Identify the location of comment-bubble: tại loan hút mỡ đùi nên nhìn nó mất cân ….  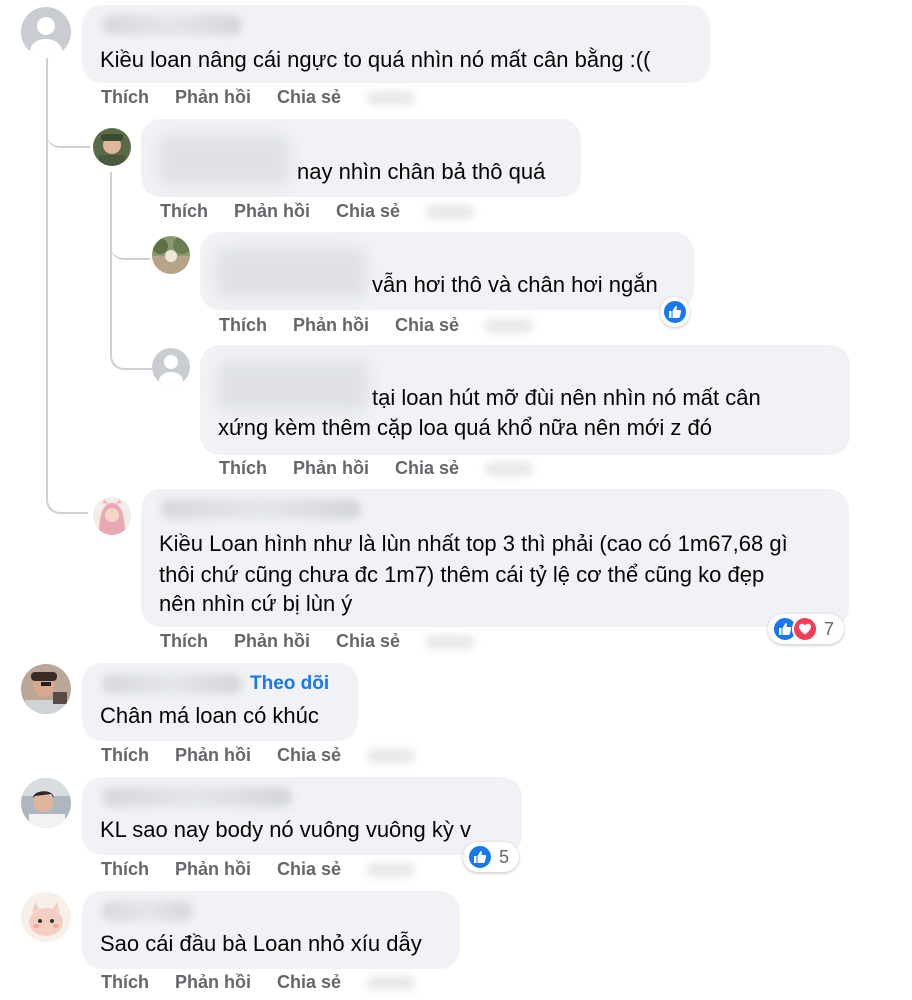
(525, 400).